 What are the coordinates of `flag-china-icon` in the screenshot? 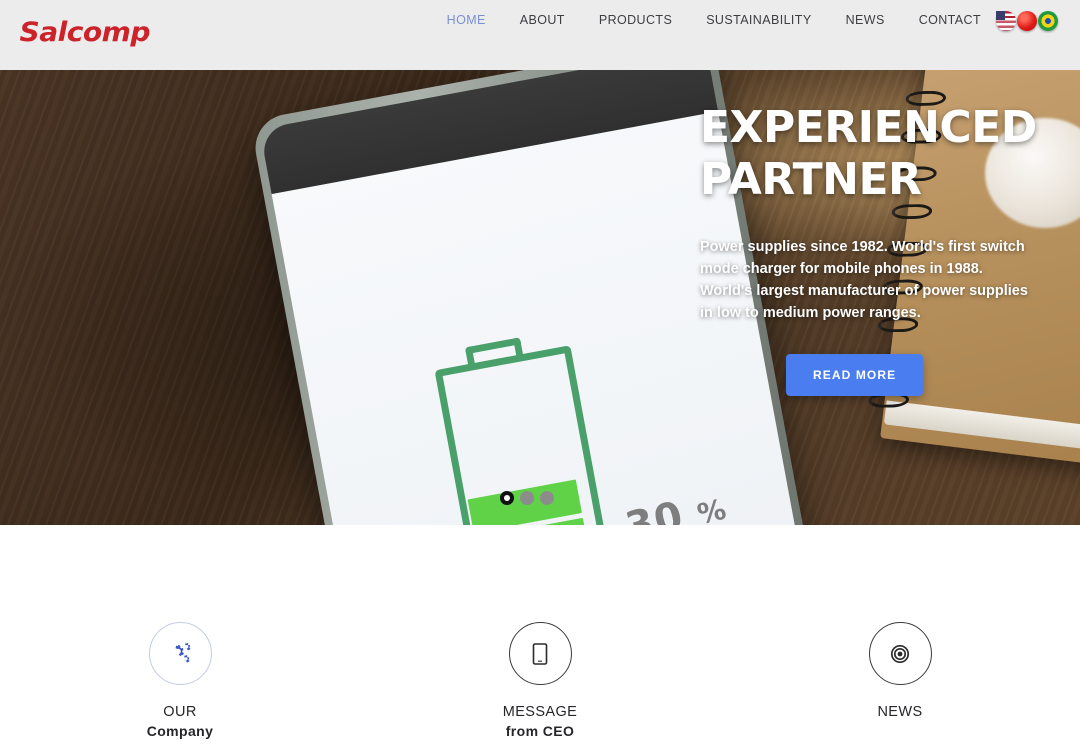 It's located at (1027, 21).